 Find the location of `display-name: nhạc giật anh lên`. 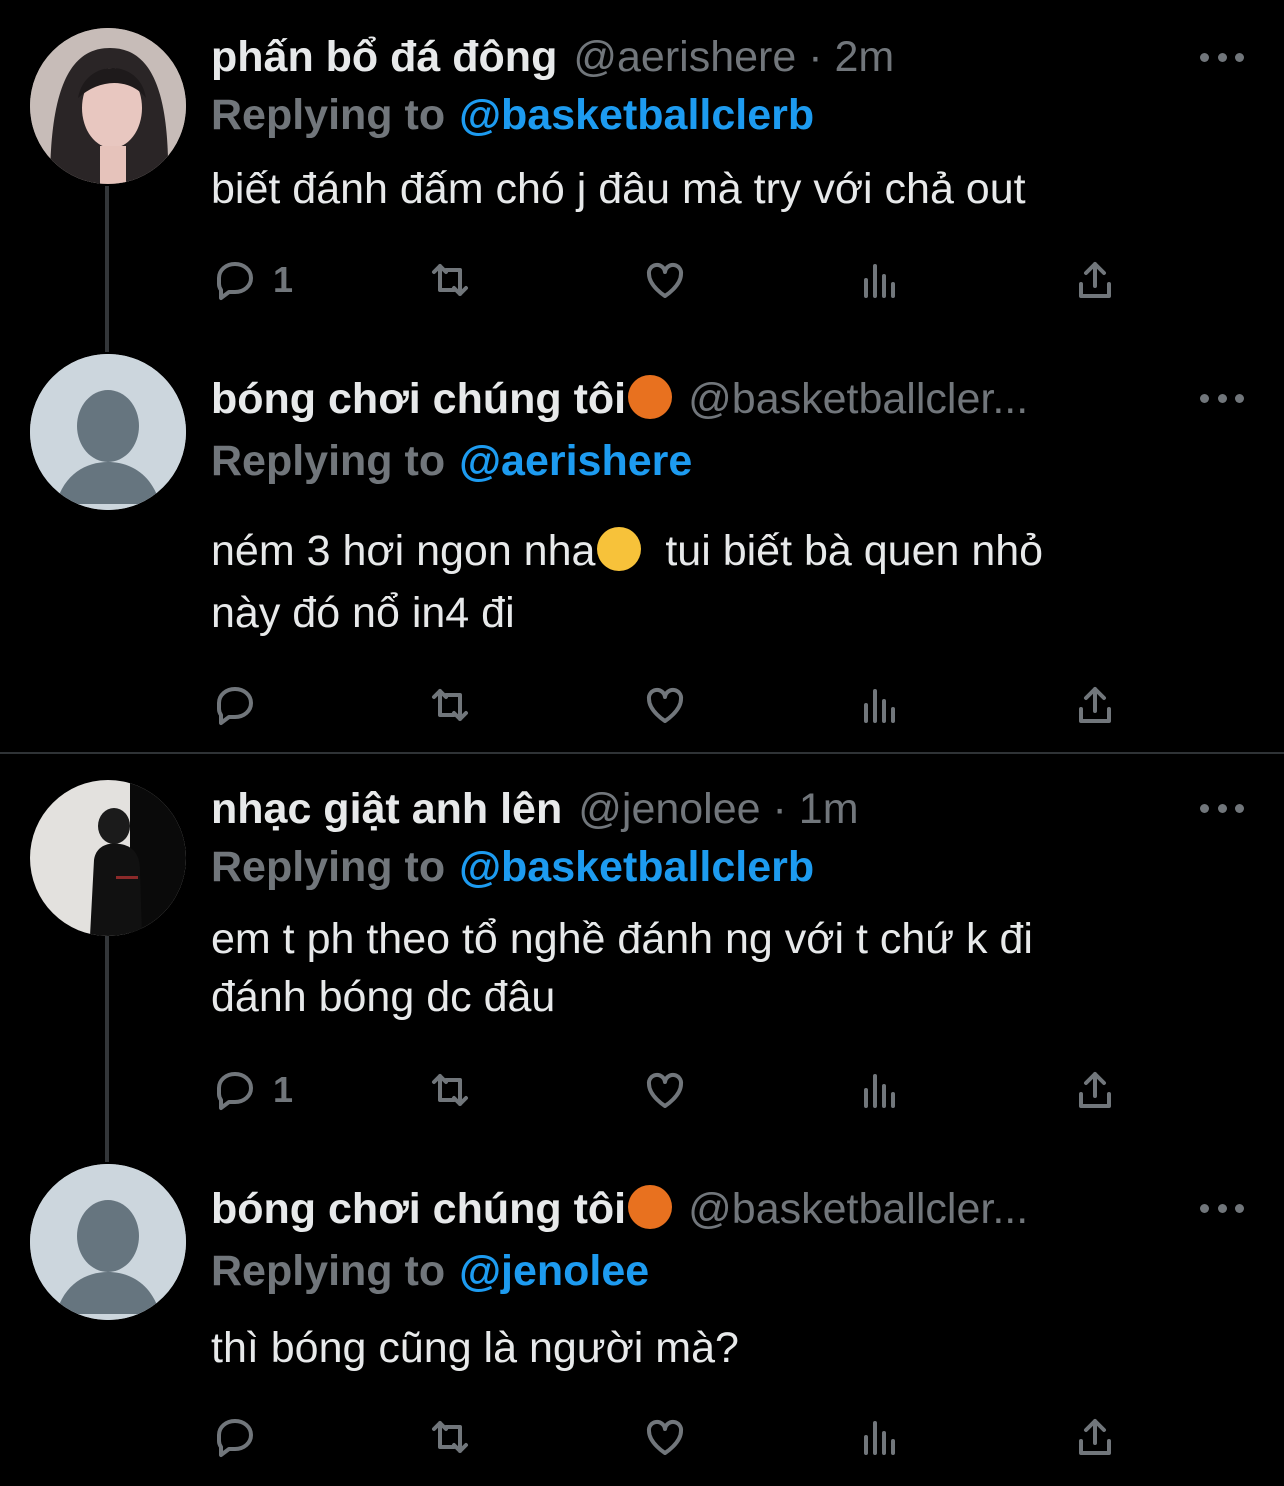

display-name: nhạc giật anh lên is located at coordinates (386, 809).